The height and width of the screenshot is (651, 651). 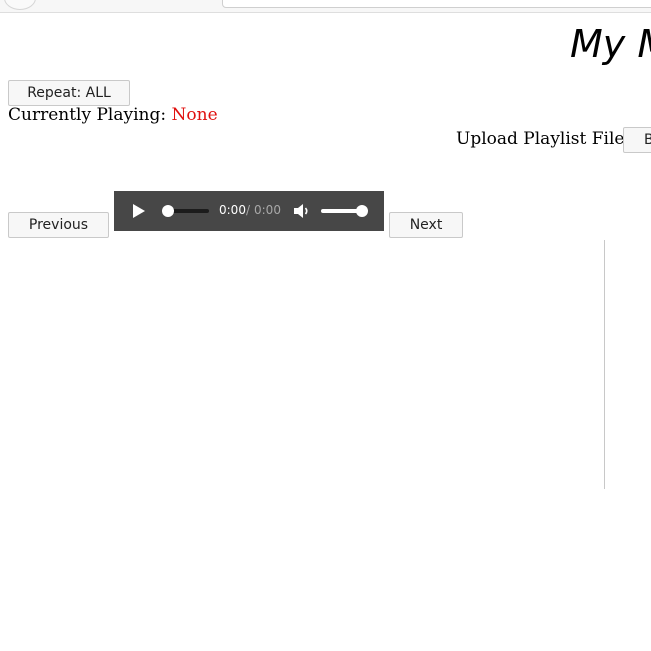 What do you see at coordinates (610, 44) in the screenshot?
I see `page-title: My M` at bounding box center [610, 44].